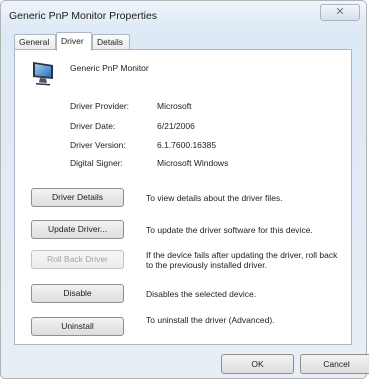  I want to click on window-title: Generic PnP Monitor Properties, so click(83, 16).